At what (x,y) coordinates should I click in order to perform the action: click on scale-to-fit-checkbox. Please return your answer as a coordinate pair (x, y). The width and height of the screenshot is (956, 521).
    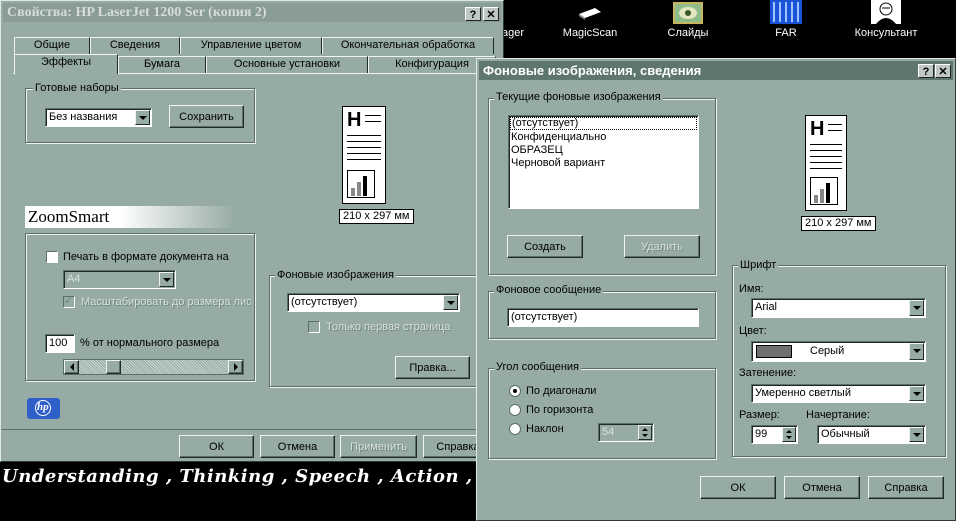
    Looking at the image, I should click on (69, 301).